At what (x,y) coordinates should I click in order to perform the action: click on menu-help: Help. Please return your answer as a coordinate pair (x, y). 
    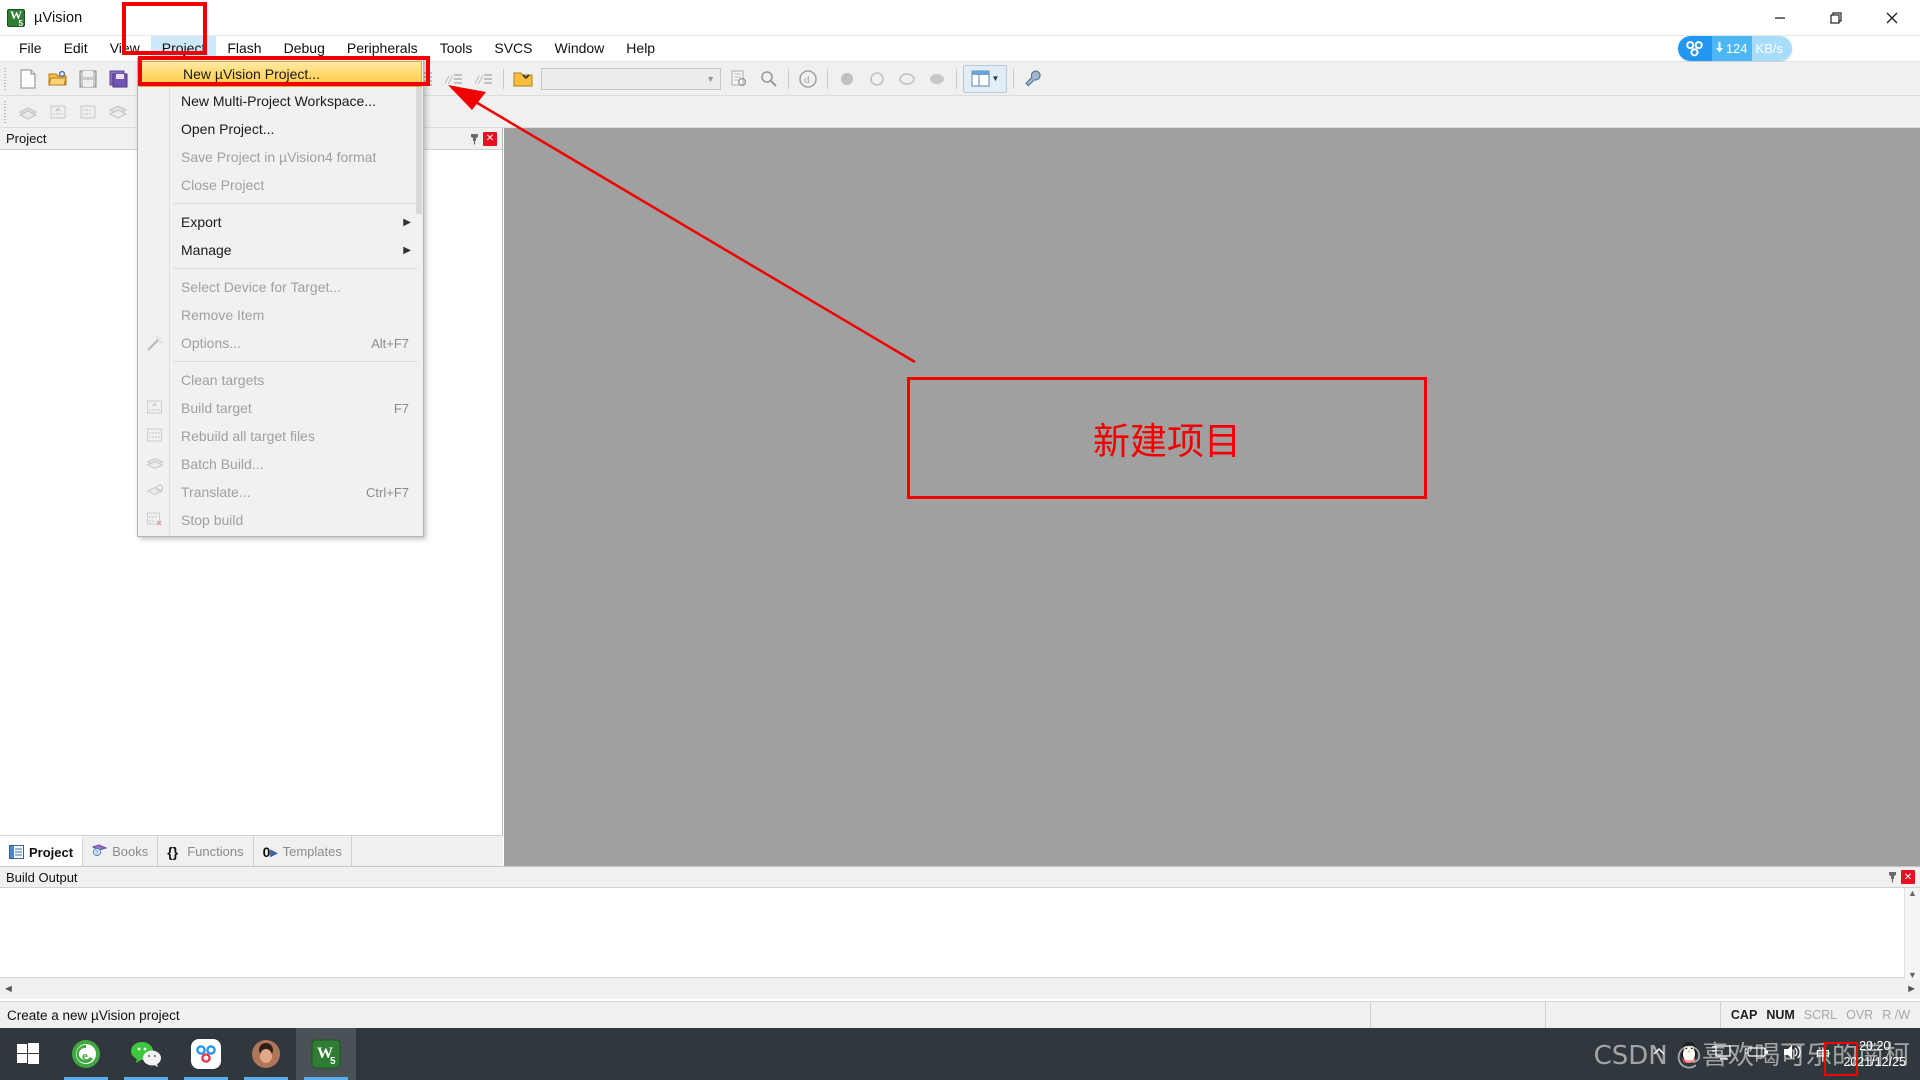
    Looking at the image, I should click on (640, 48).